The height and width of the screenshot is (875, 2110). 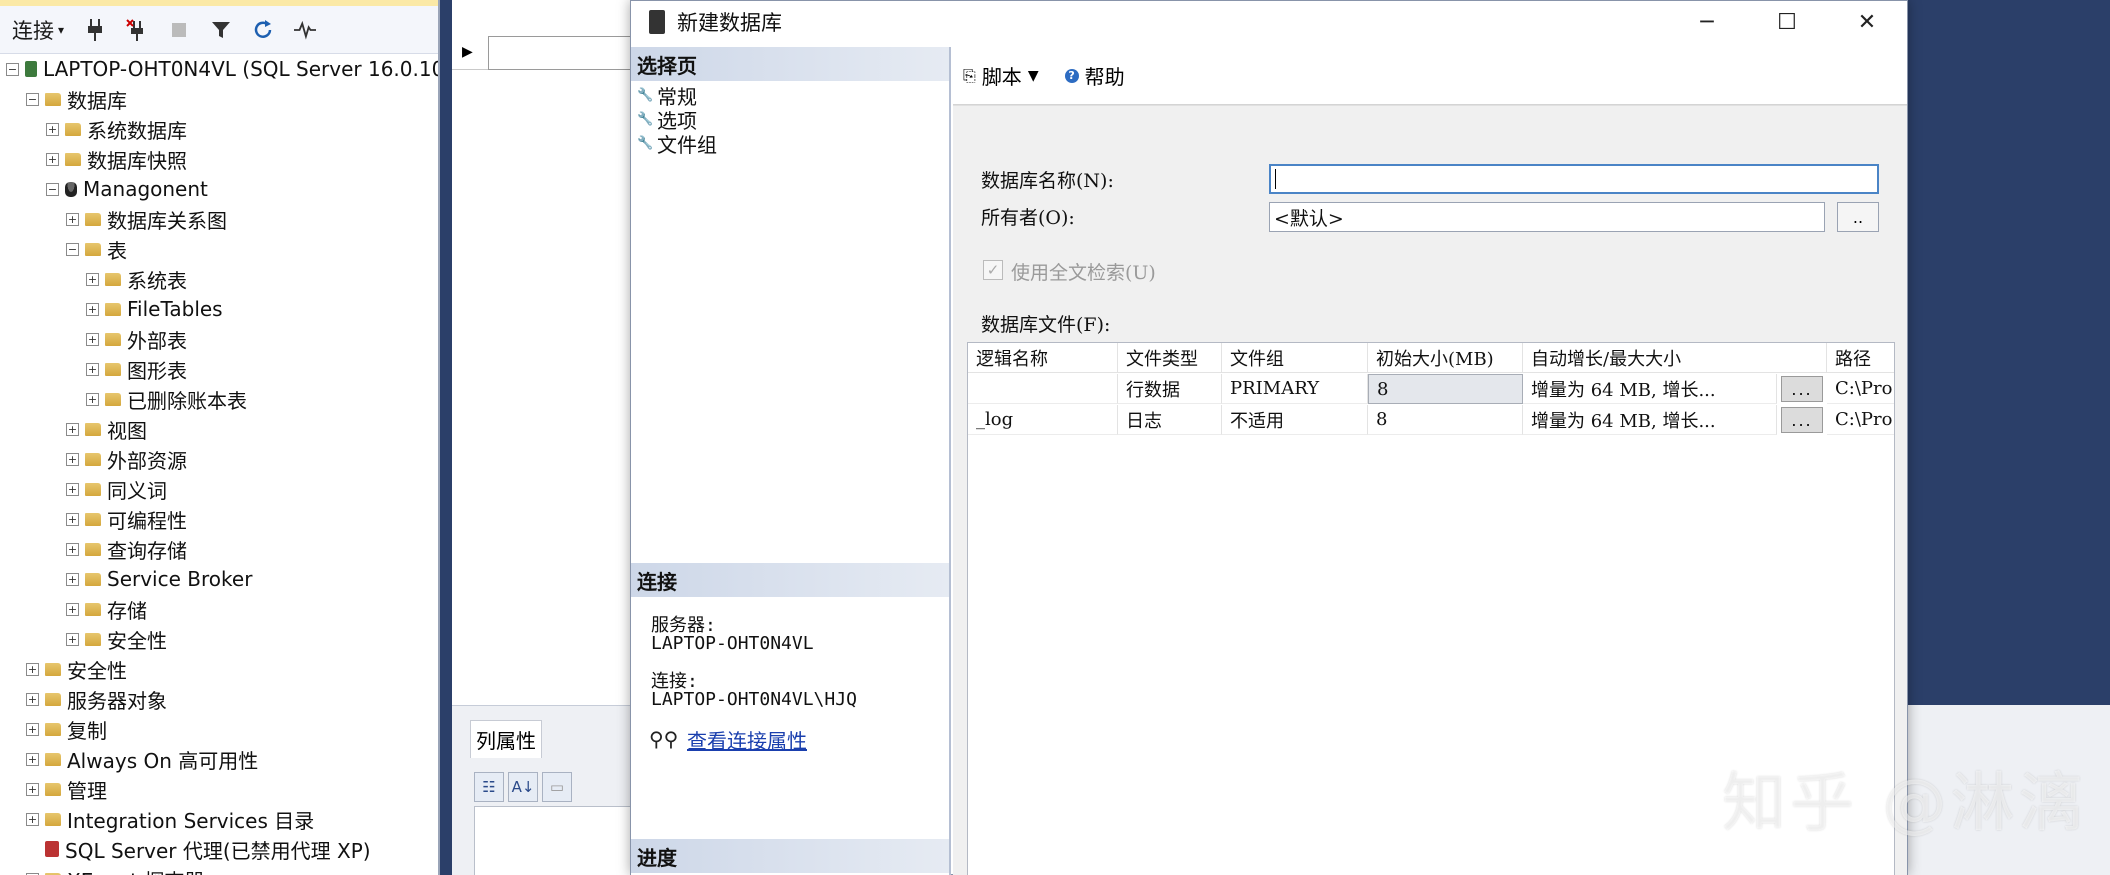 I want to click on disconnect-icon, so click(x=137, y=29).